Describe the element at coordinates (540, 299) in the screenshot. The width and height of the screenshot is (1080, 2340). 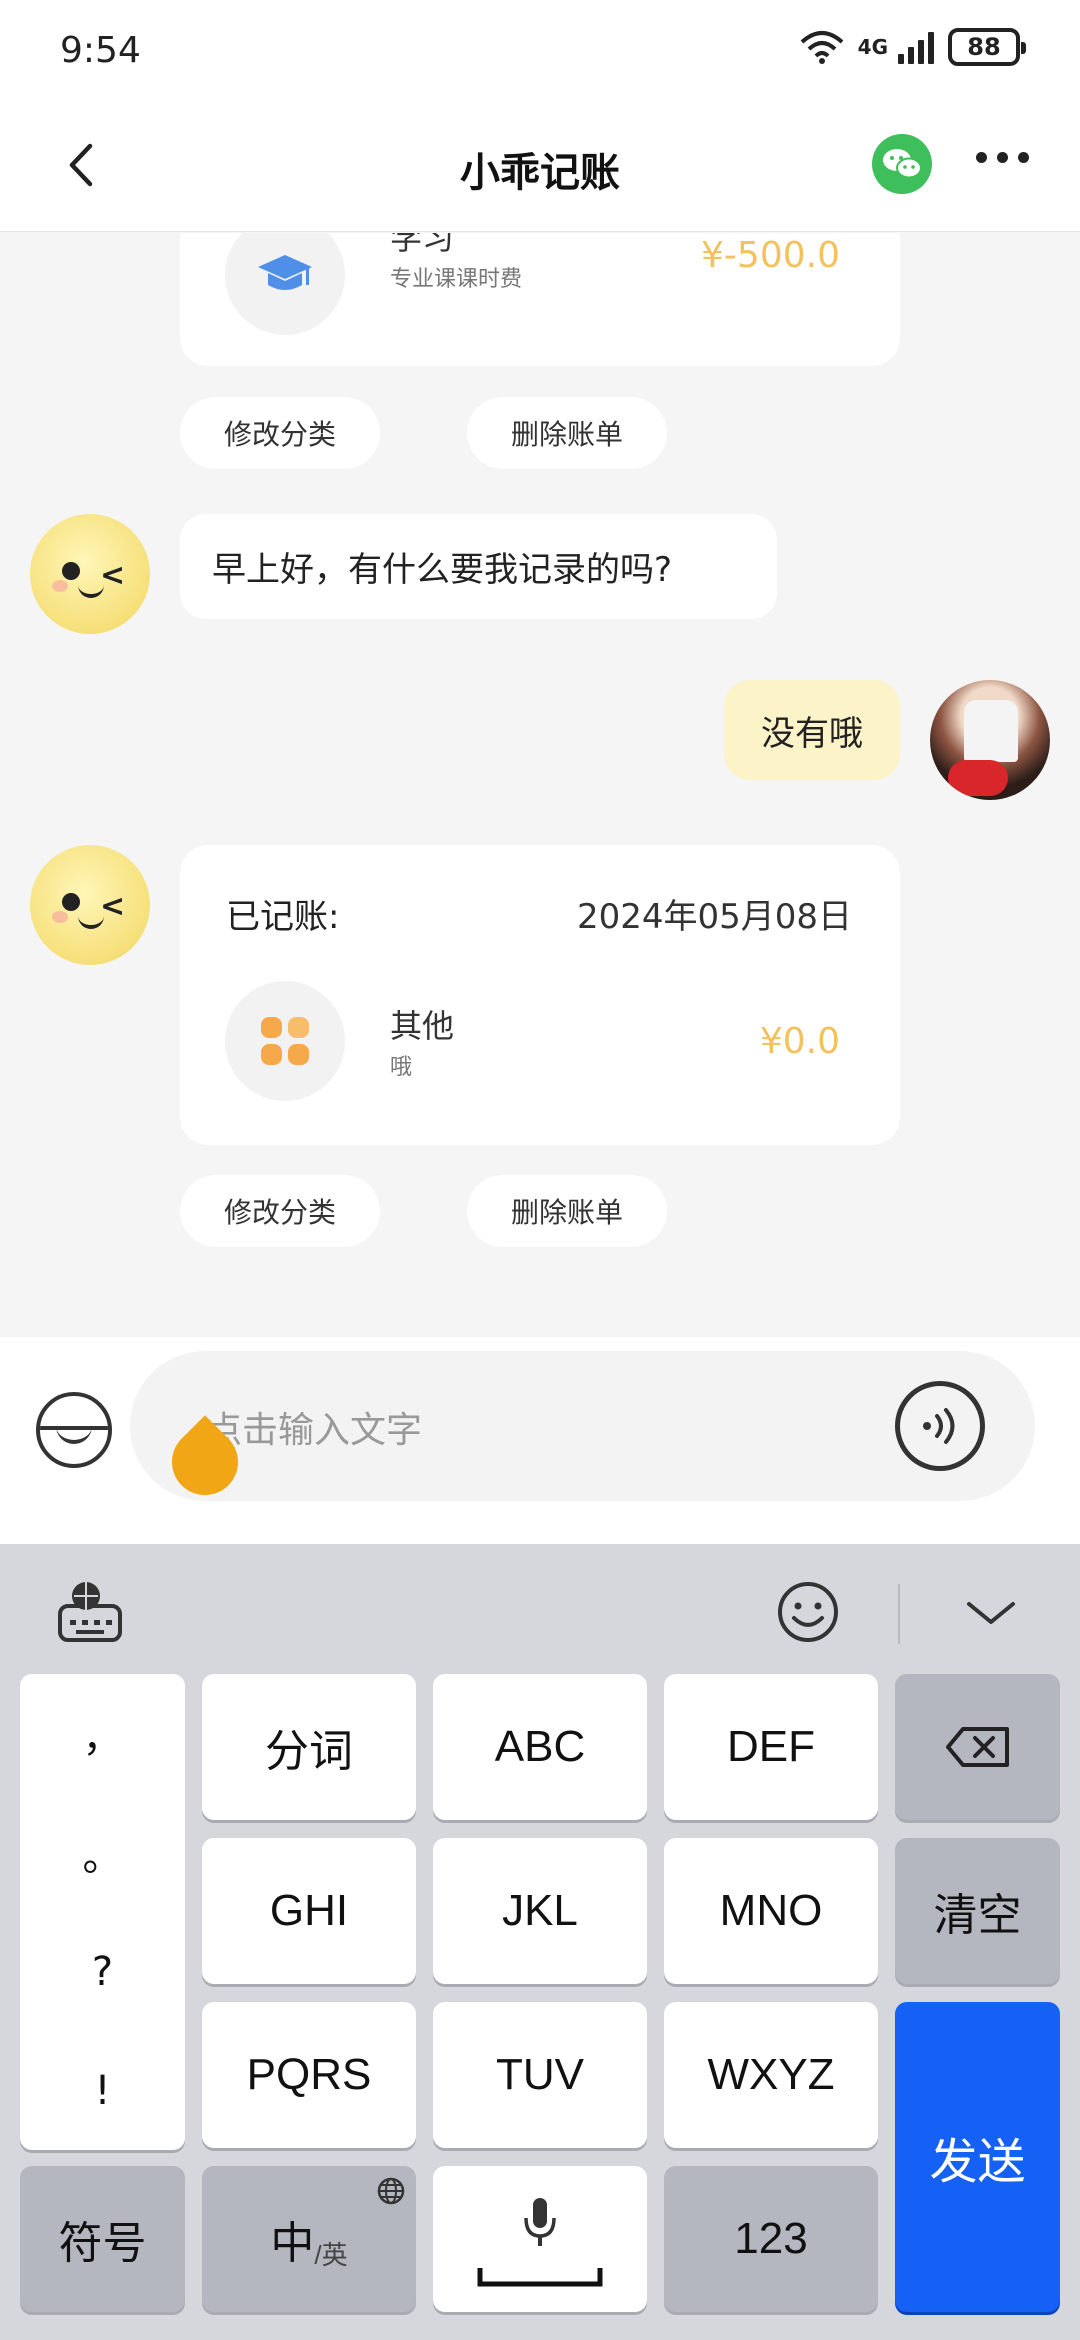
I see `record-card-study: 学习 专业课课时费 ¥-500.0` at that location.